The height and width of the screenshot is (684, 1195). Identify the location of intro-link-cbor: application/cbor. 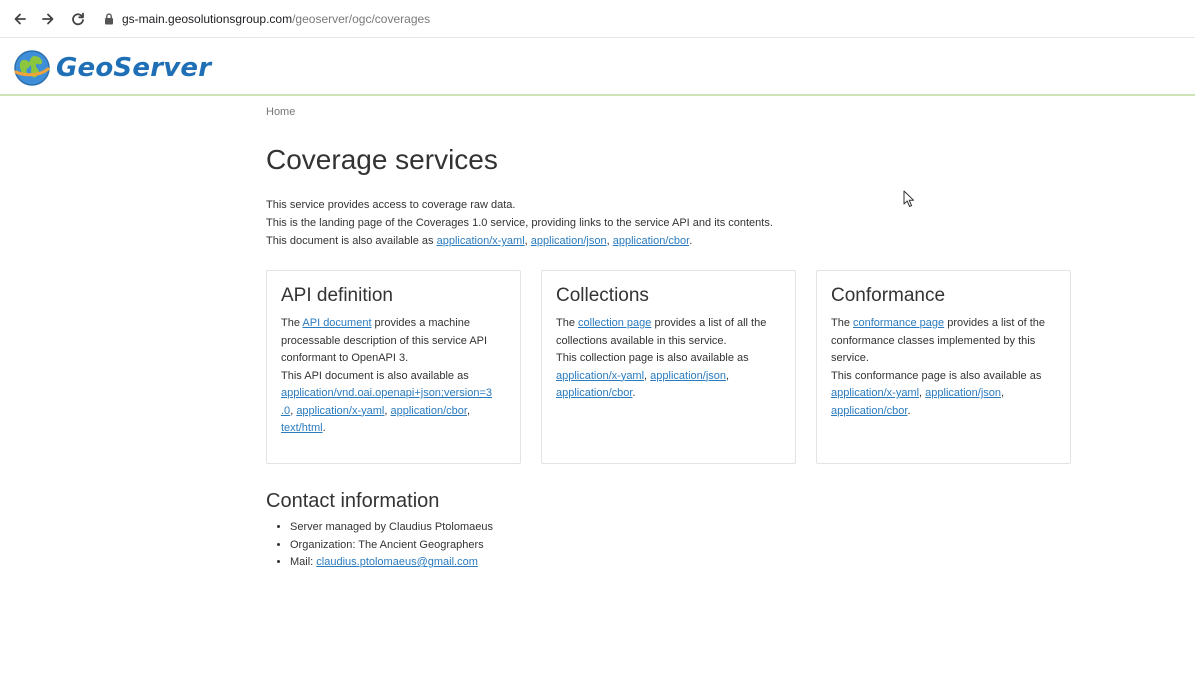
(651, 241).